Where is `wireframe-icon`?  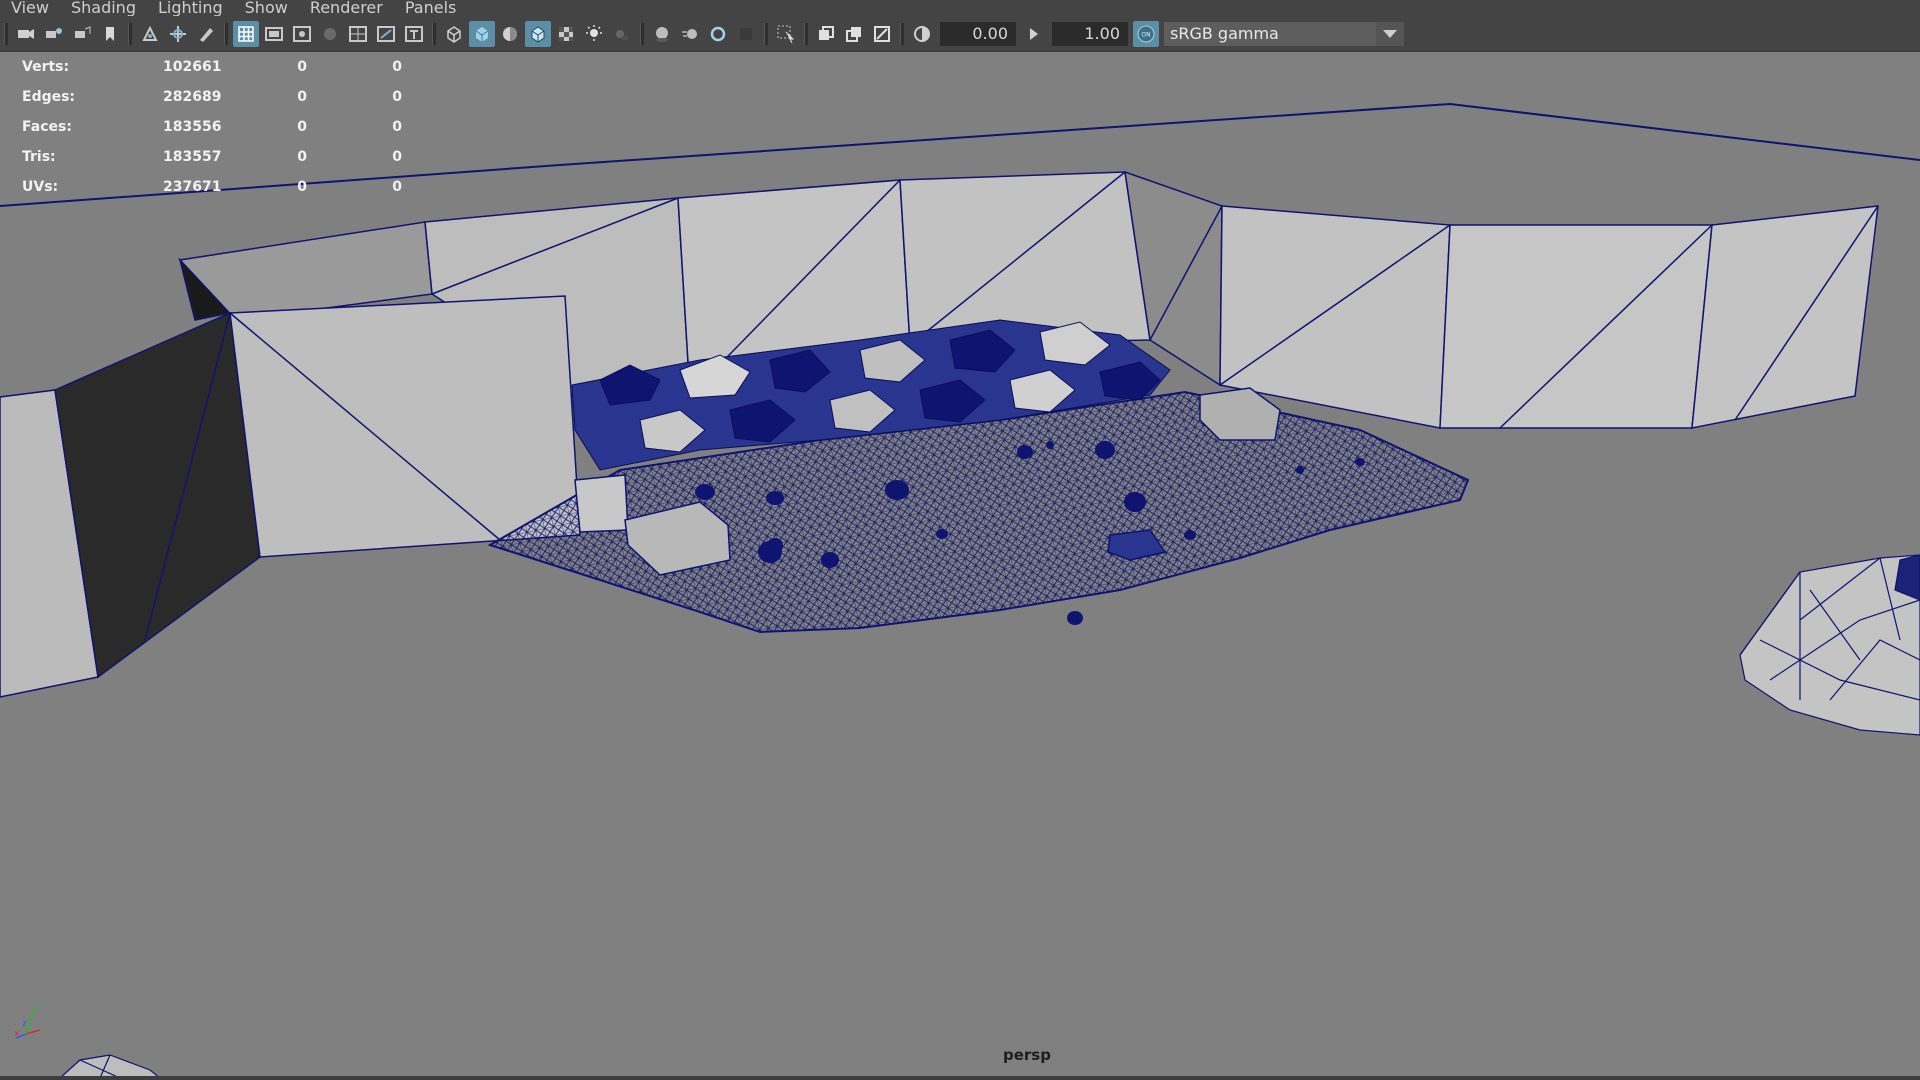
wireframe-icon is located at coordinates (454, 34).